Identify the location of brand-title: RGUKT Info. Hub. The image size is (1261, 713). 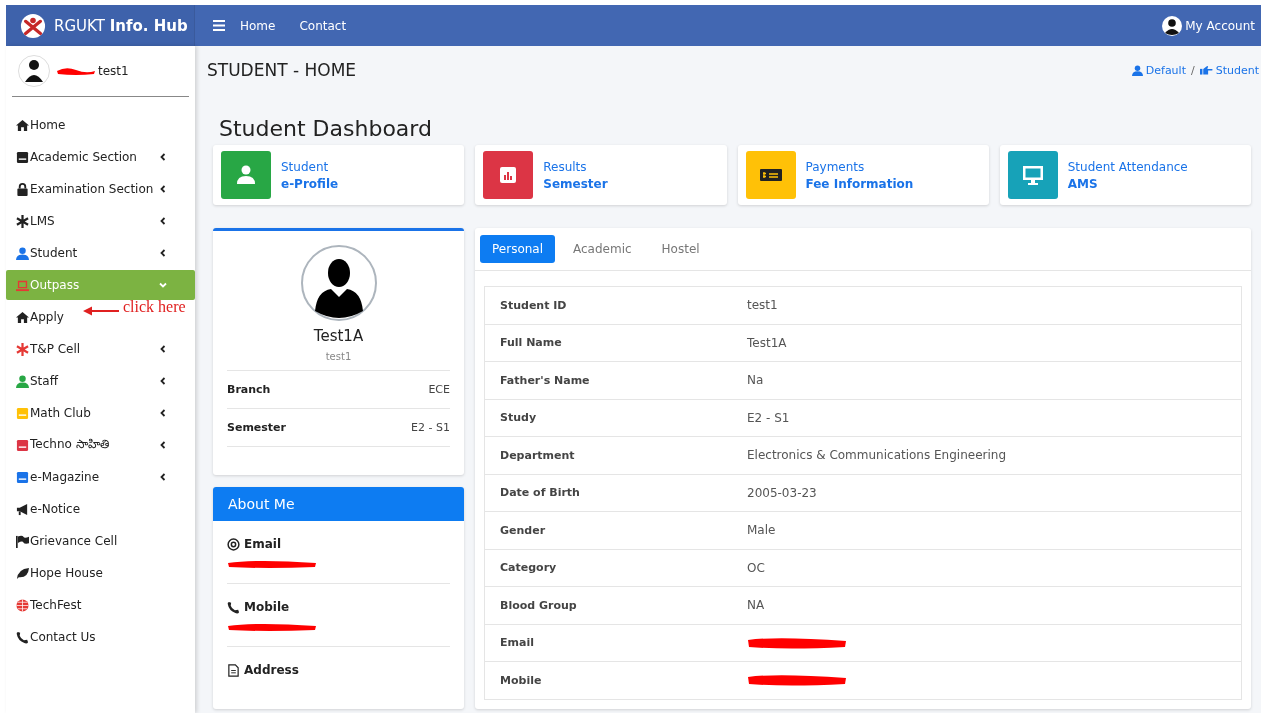
(121, 25).